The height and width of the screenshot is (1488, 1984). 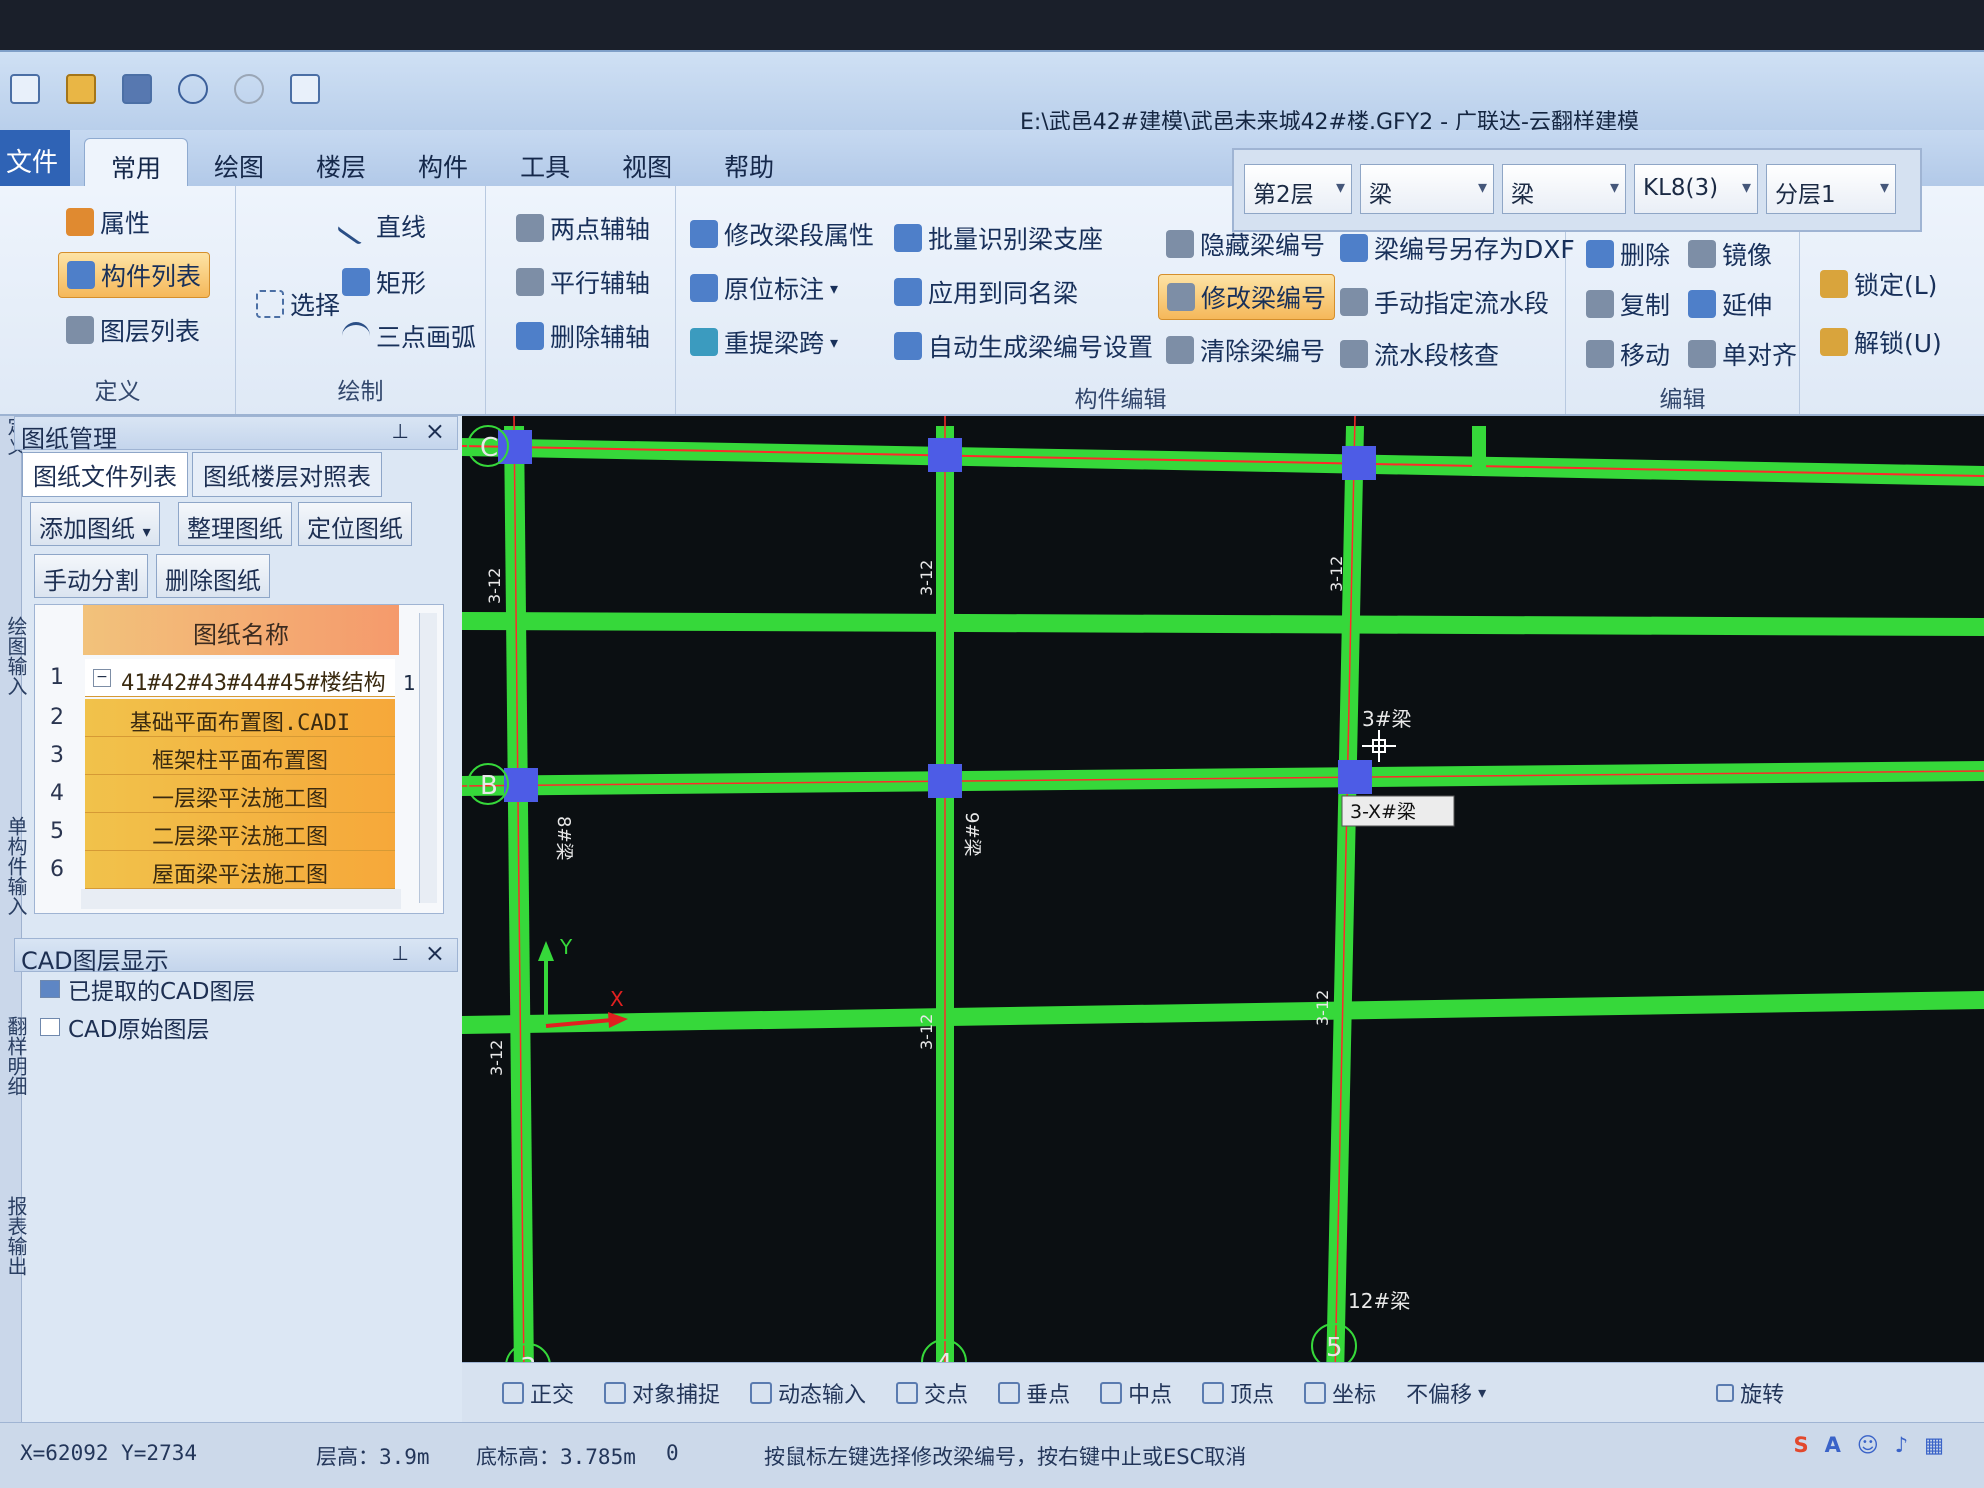 What do you see at coordinates (1742, 354) in the screenshot?
I see `align-button: 单对齐` at bounding box center [1742, 354].